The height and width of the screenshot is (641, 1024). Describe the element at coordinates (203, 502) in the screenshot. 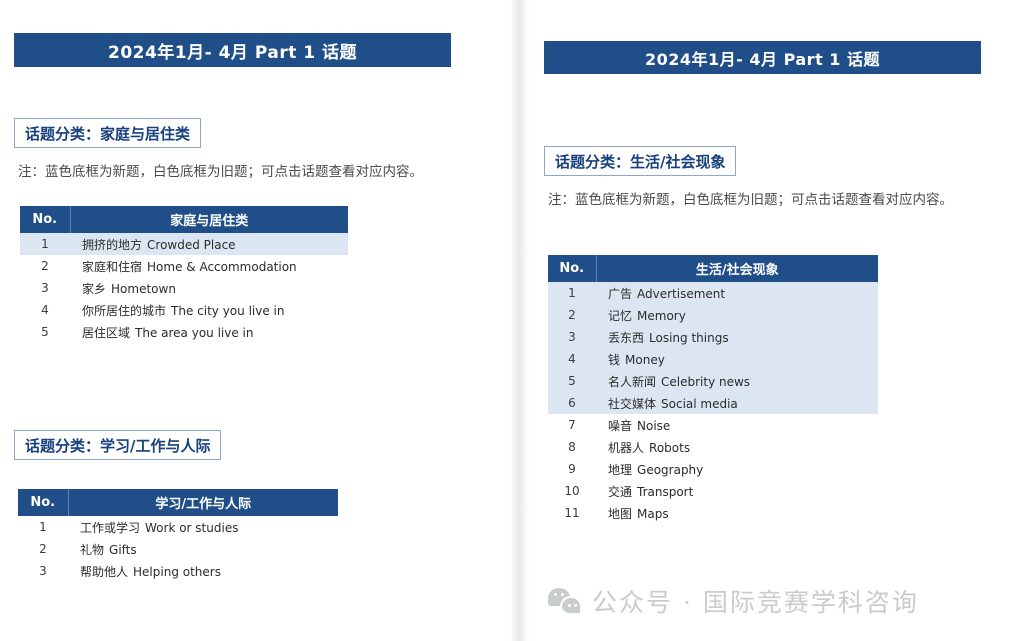

I see `column-header-topic: 学习/工作与人际` at that location.